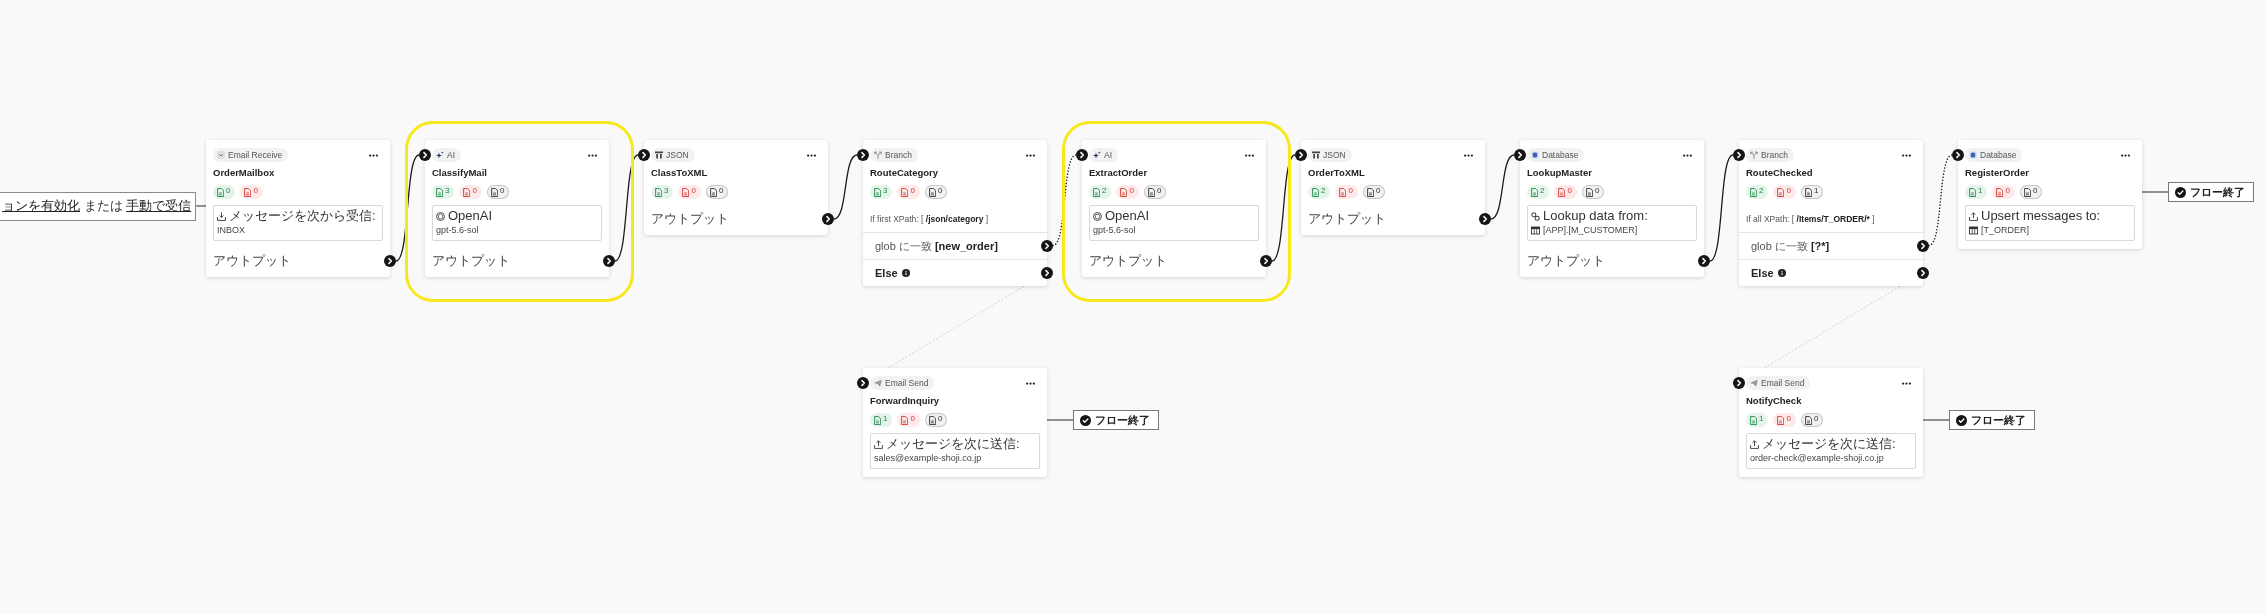 This screenshot has width=2266, height=614. What do you see at coordinates (159, 206) in the screenshot?
I see `text-link: 手動で受信` at bounding box center [159, 206].